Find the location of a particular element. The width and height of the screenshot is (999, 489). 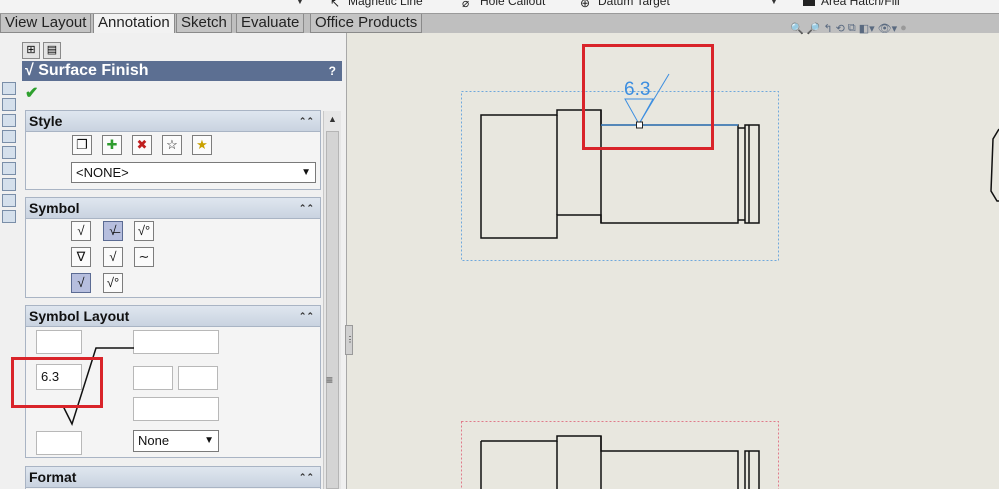

display-style-icon: ◧▾ is located at coordinates (867, 28).